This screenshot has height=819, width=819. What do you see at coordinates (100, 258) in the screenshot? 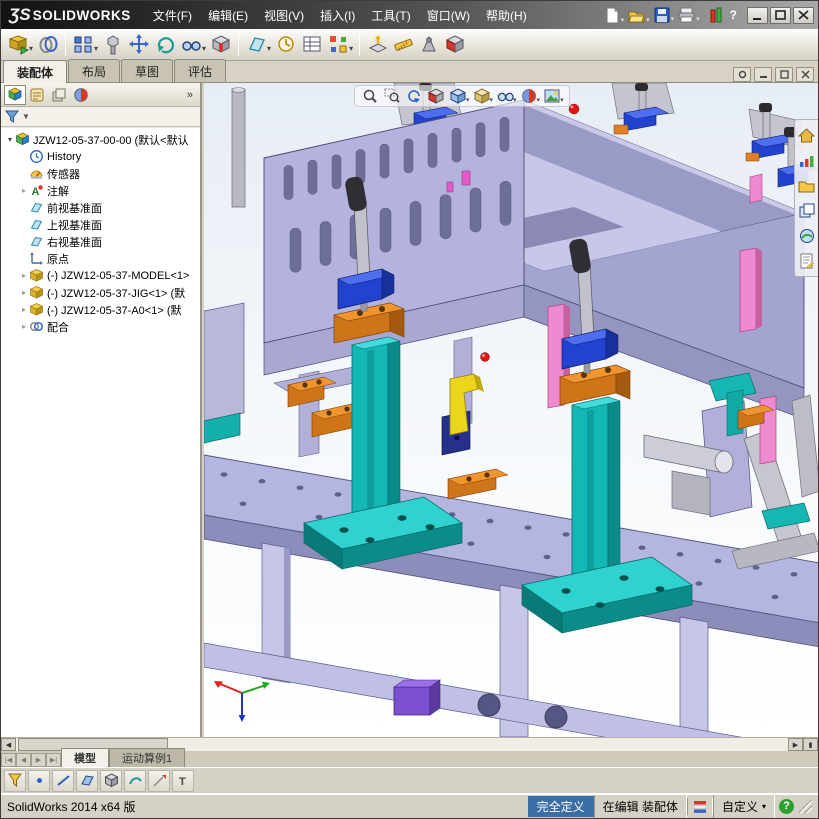
I see `tree-item-origin: 原点` at bounding box center [100, 258].